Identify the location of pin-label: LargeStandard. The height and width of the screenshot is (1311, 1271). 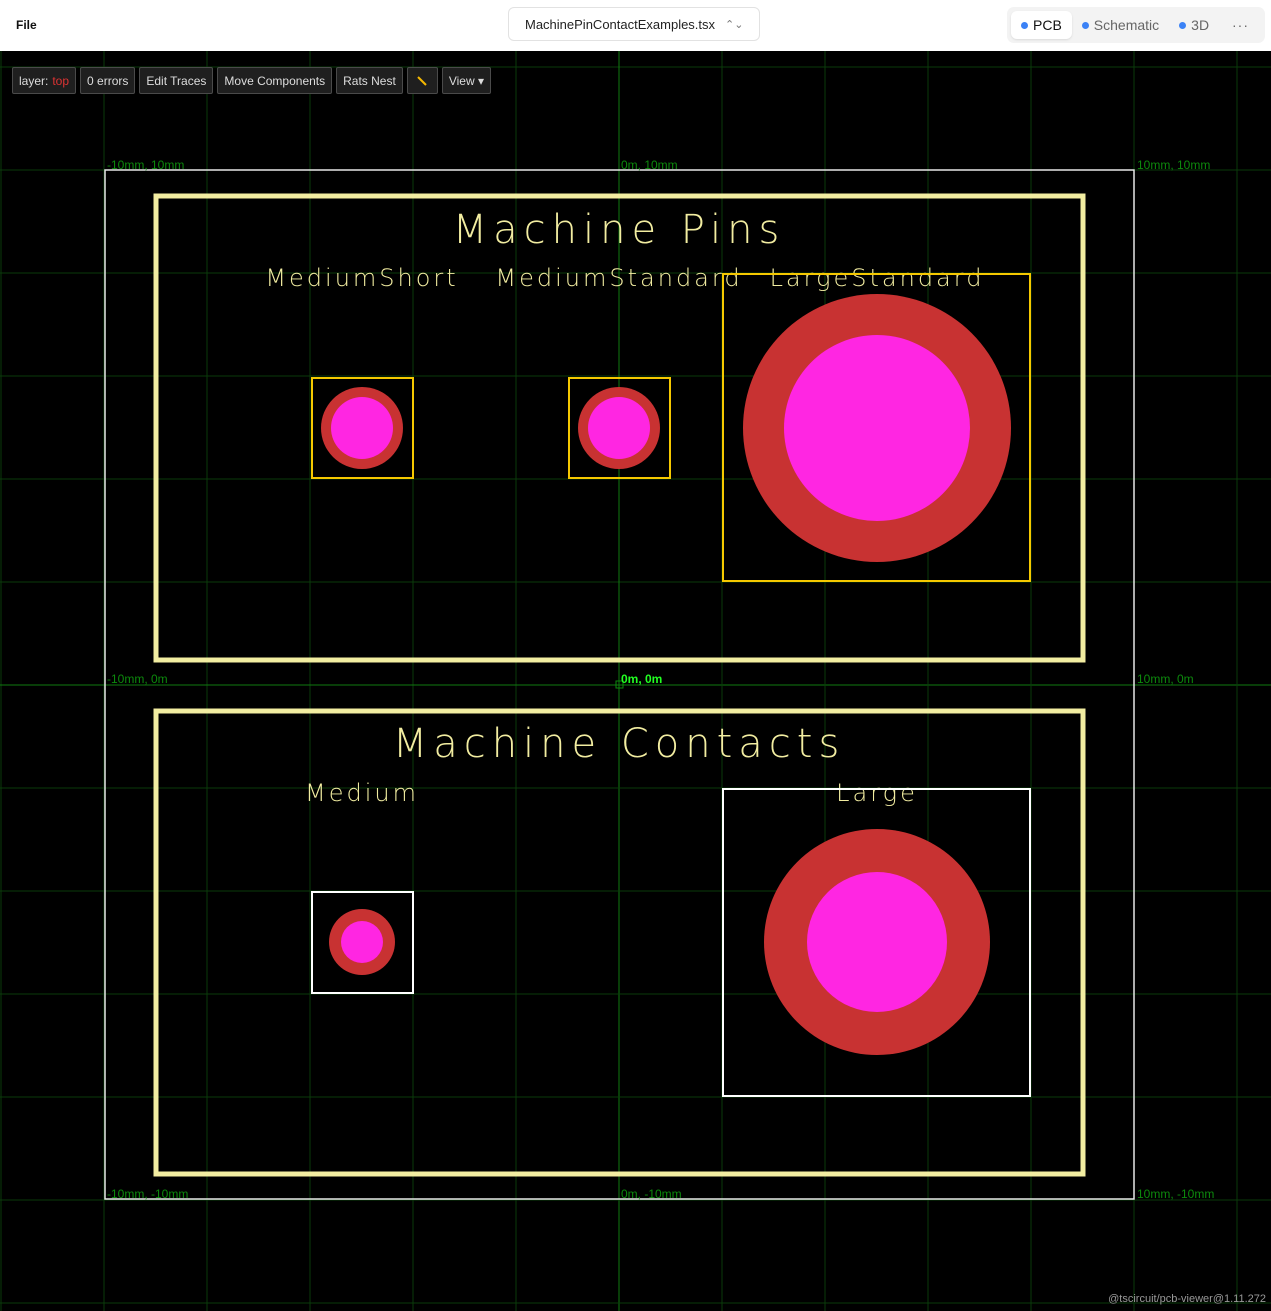
(877, 278).